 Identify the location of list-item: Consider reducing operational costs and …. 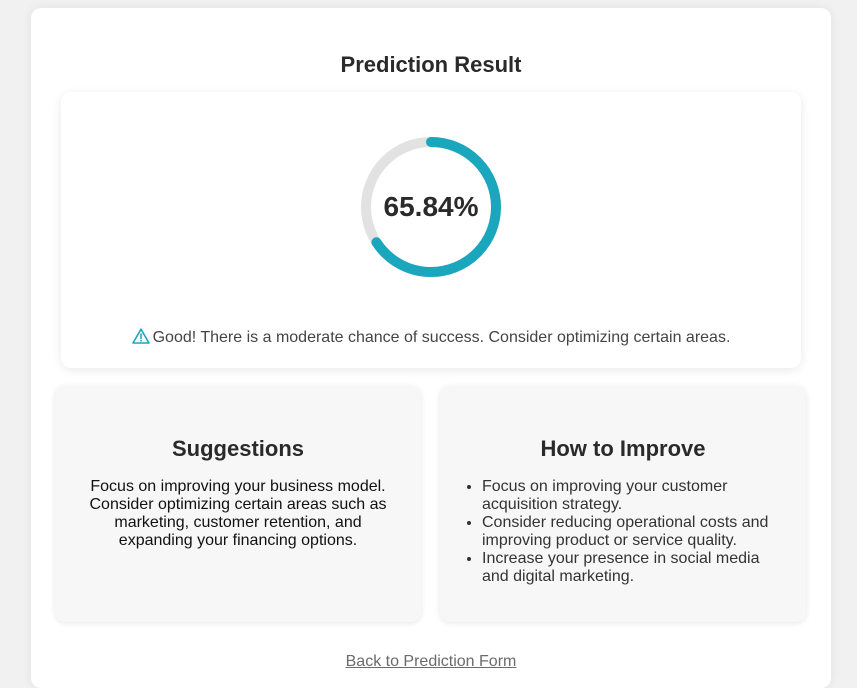
(632, 532).